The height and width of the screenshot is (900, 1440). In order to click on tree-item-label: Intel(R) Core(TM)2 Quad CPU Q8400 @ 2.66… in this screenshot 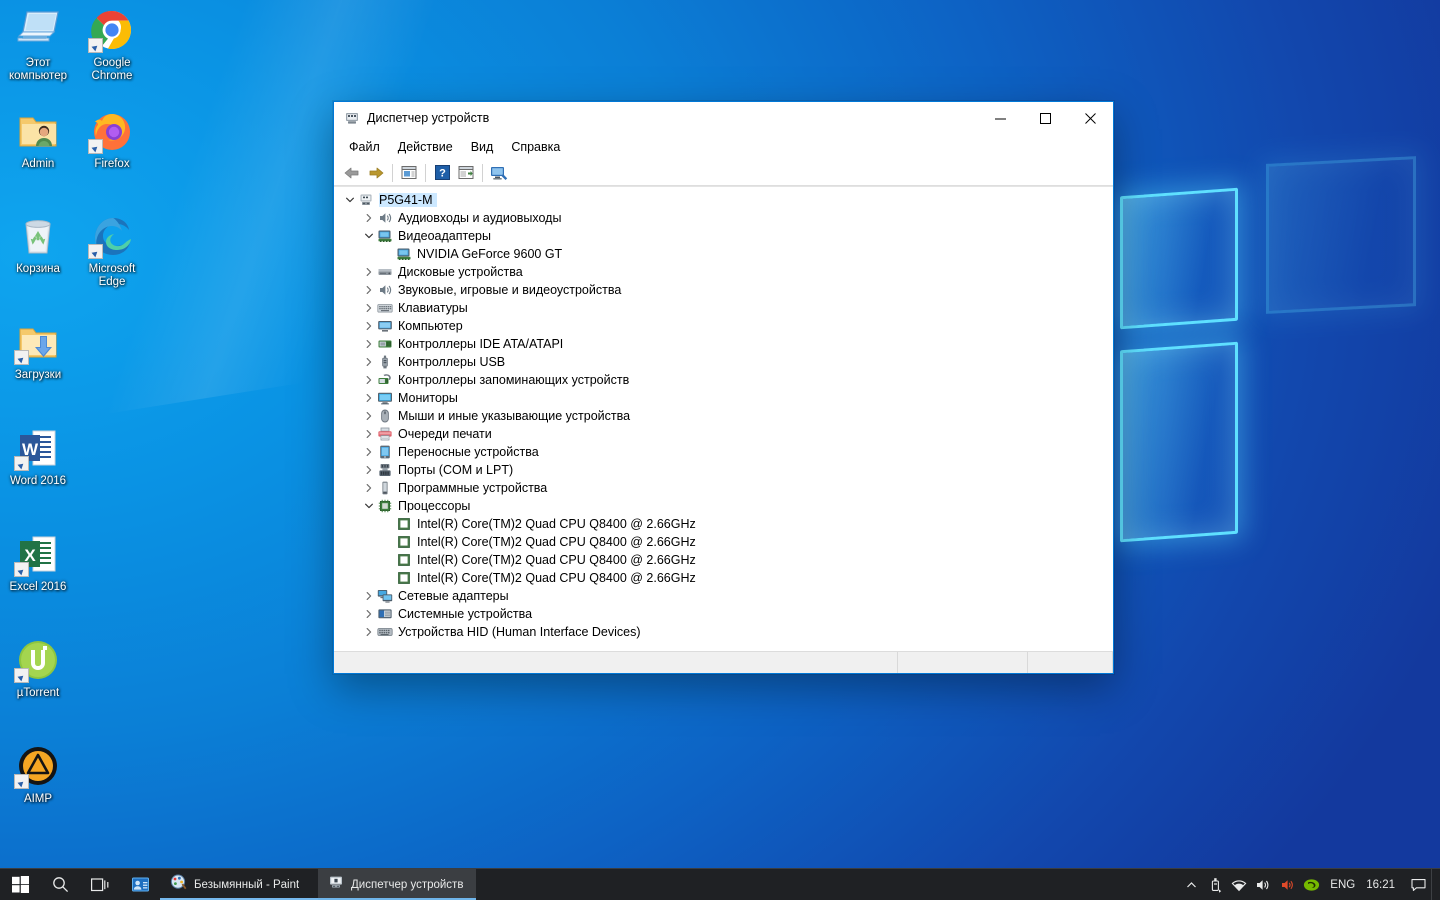, I will do `click(556, 524)`.